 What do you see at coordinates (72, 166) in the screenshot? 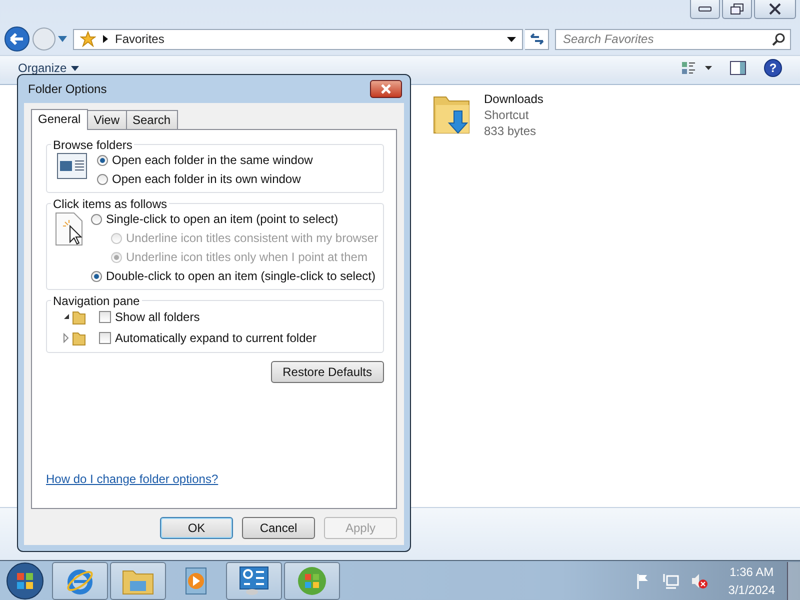
I see `window-icon` at bounding box center [72, 166].